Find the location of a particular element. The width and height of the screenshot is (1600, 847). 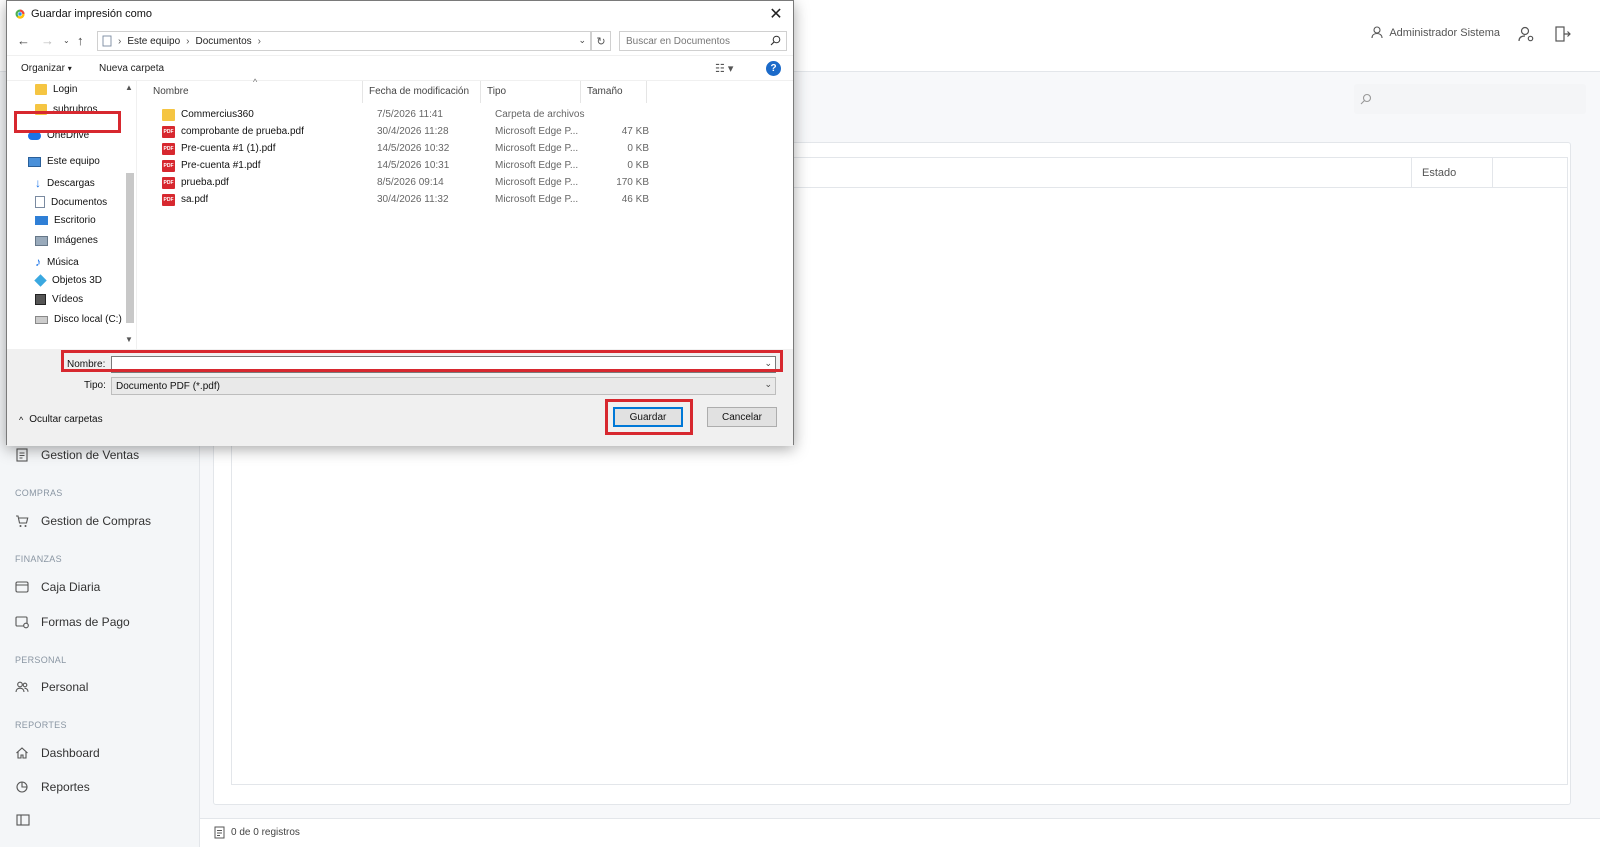

close-button: ✕ is located at coordinates (776, 14).